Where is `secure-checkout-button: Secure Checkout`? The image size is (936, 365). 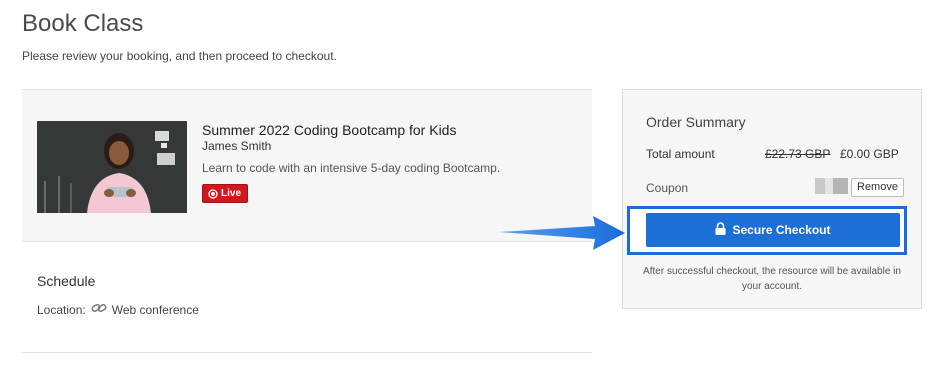
secure-checkout-button: Secure Checkout is located at coordinates (773, 230).